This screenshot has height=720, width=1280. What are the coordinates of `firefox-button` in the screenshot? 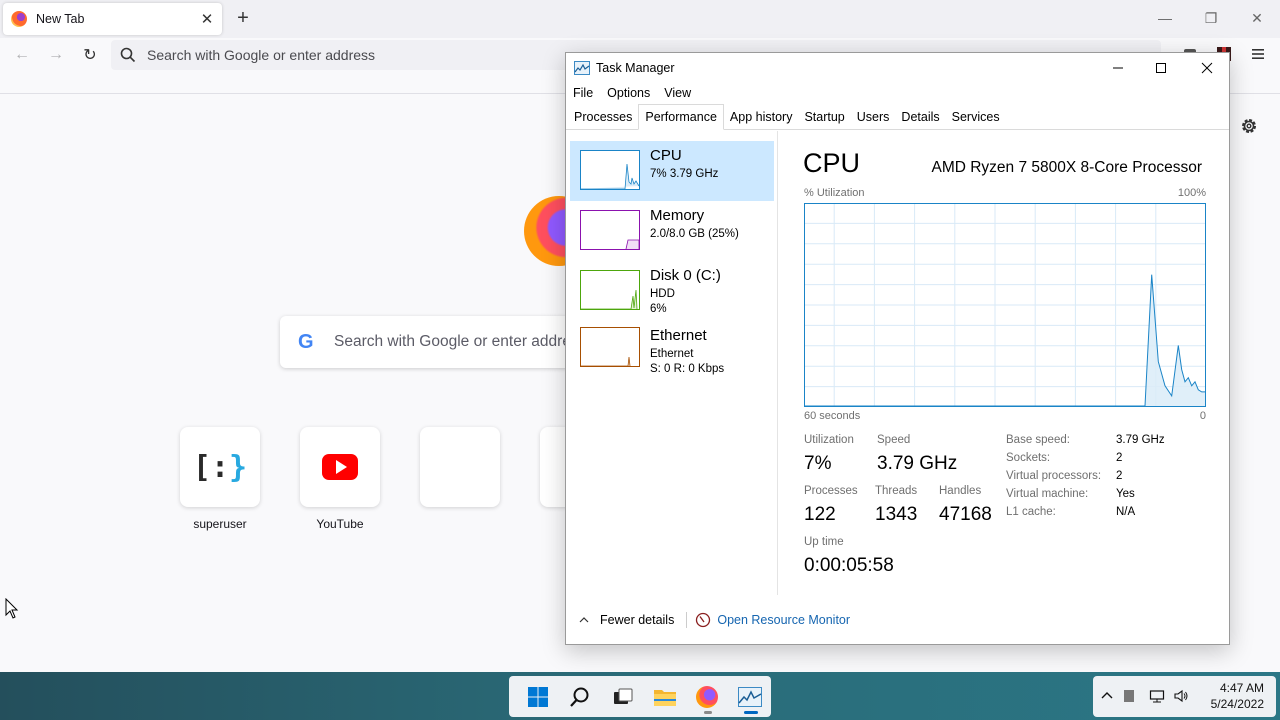 It's located at (707, 697).